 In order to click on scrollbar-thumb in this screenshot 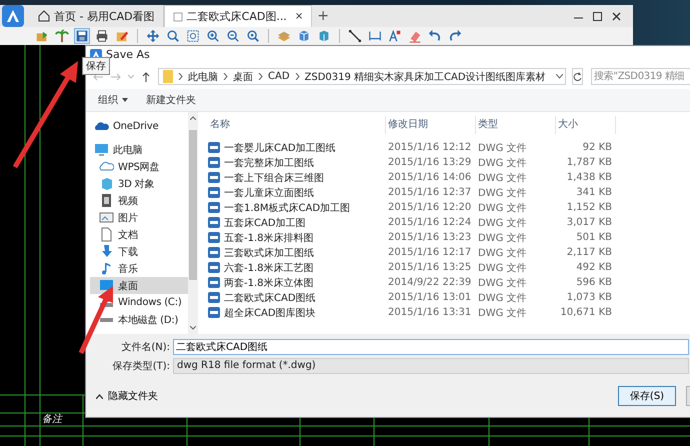, I will do `click(193, 205)`.